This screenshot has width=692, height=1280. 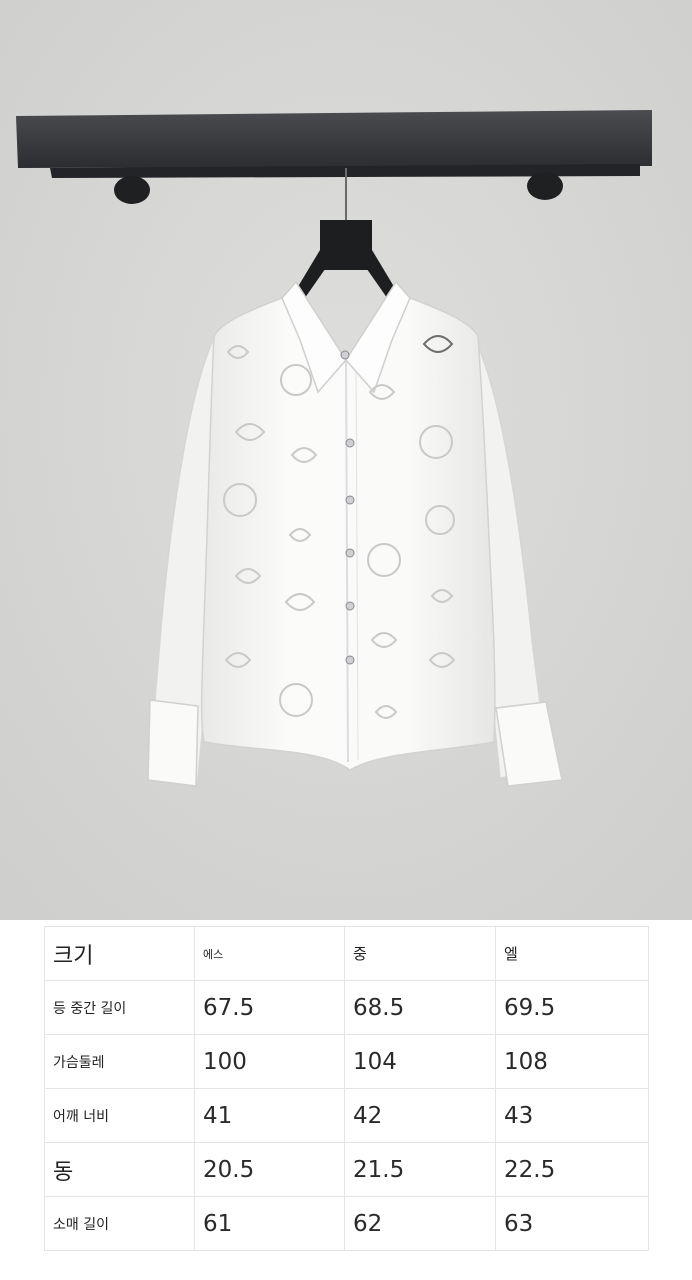 I want to click on row-label: 가슴둘레, so click(x=119, y=1061).